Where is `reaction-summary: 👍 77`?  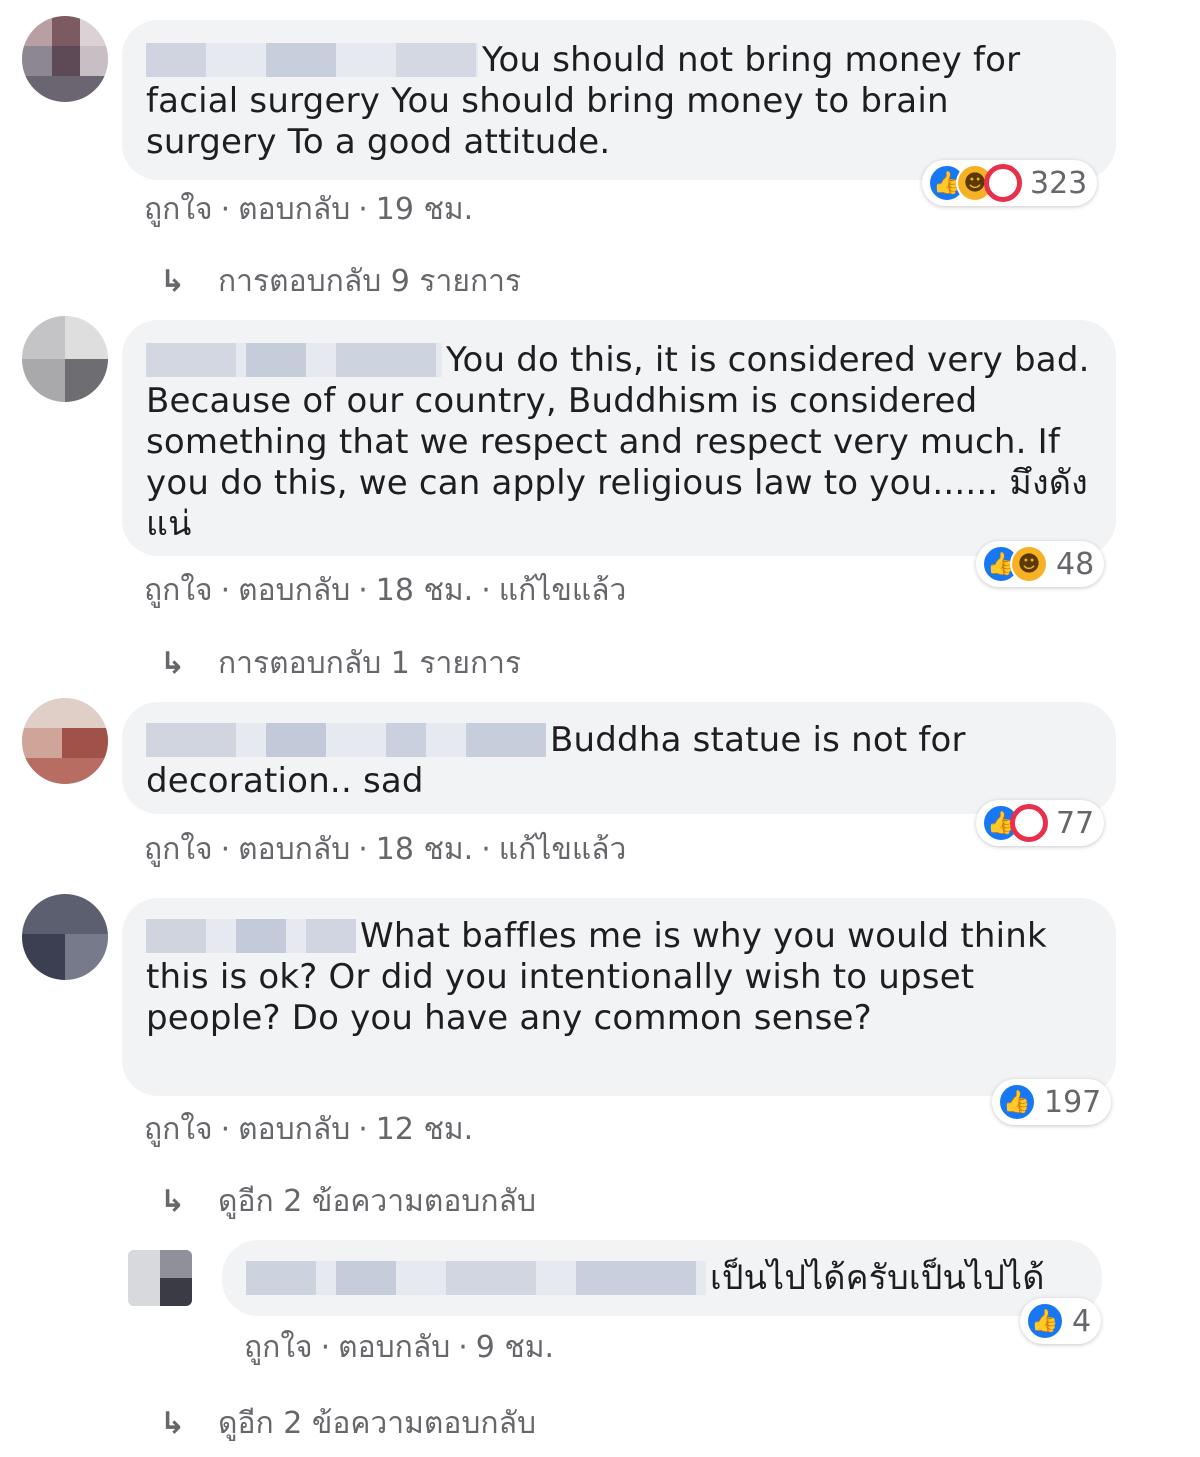
reaction-summary: 👍 77 is located at coordinates (1040, 823).